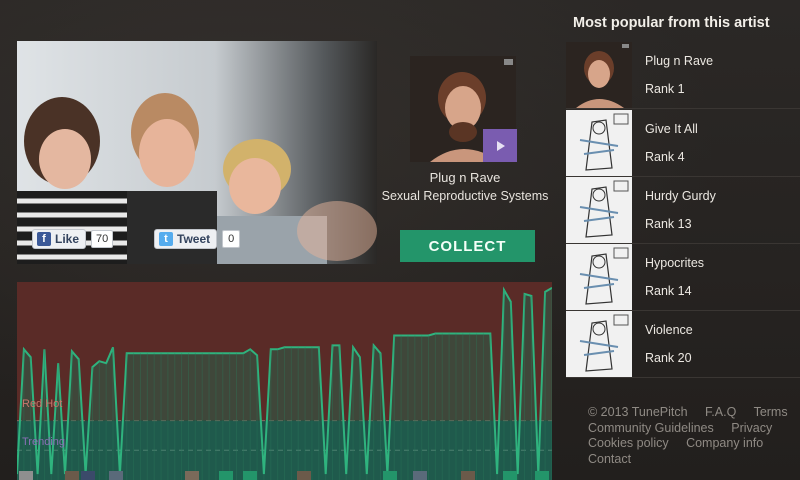  I want to click on twitter-tweet-widget: t Tweet 0, so click(197, 239).